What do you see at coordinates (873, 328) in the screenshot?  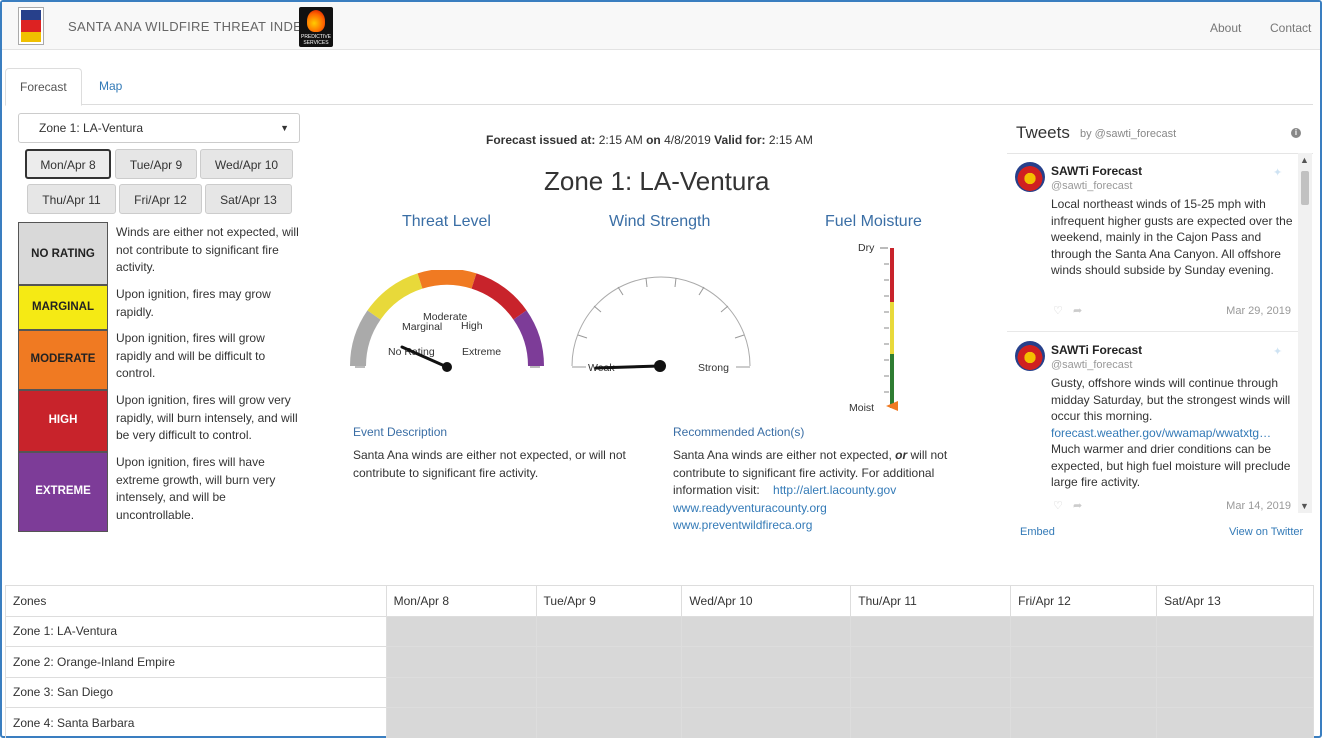 I see `fuel-moisture-gauge: Dry Moist` at bounding box center [873, 328].